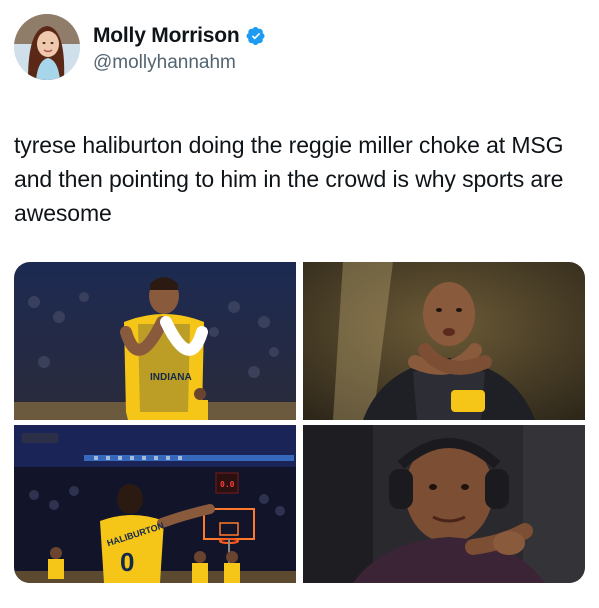 The height and width of the screenshot is (608, 599). I want to click on author-handle: @mollyhannahm, so click(164, 63).